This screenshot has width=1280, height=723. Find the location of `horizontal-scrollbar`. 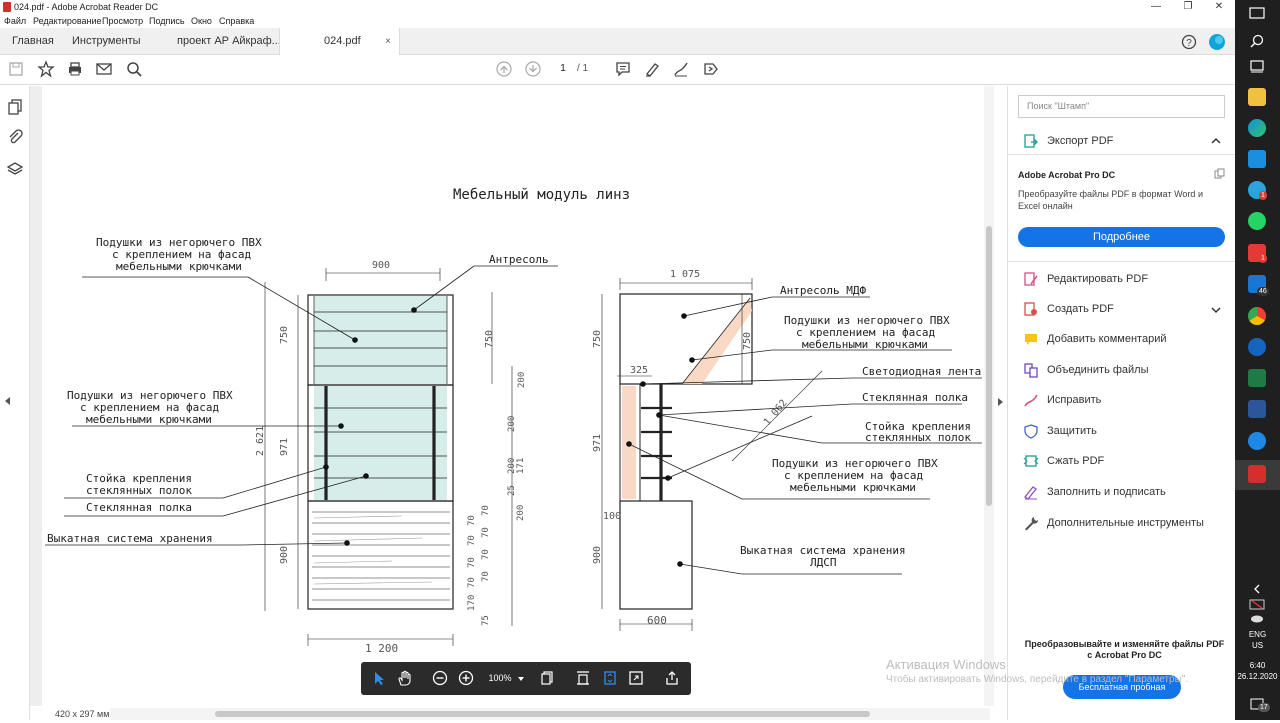

horizontal-scrollbar is located at coordinates (550, 714).